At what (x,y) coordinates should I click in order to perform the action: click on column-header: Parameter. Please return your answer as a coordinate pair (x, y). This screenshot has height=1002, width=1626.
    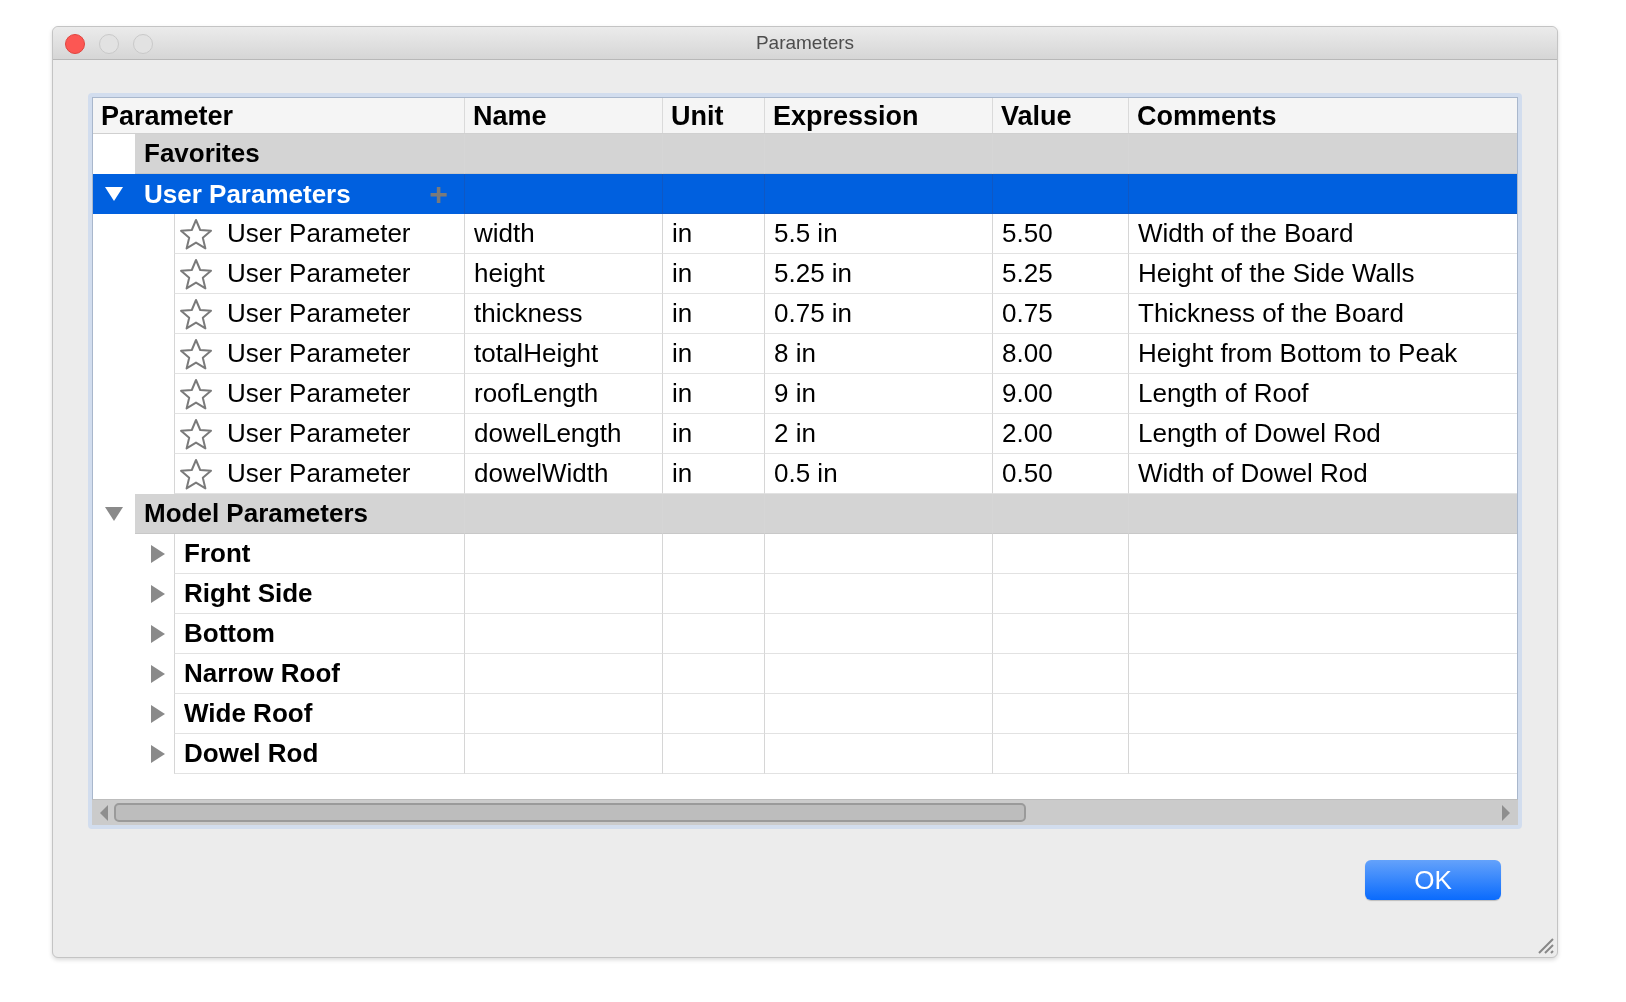
    Looking at the image, I should click on (278, 115).